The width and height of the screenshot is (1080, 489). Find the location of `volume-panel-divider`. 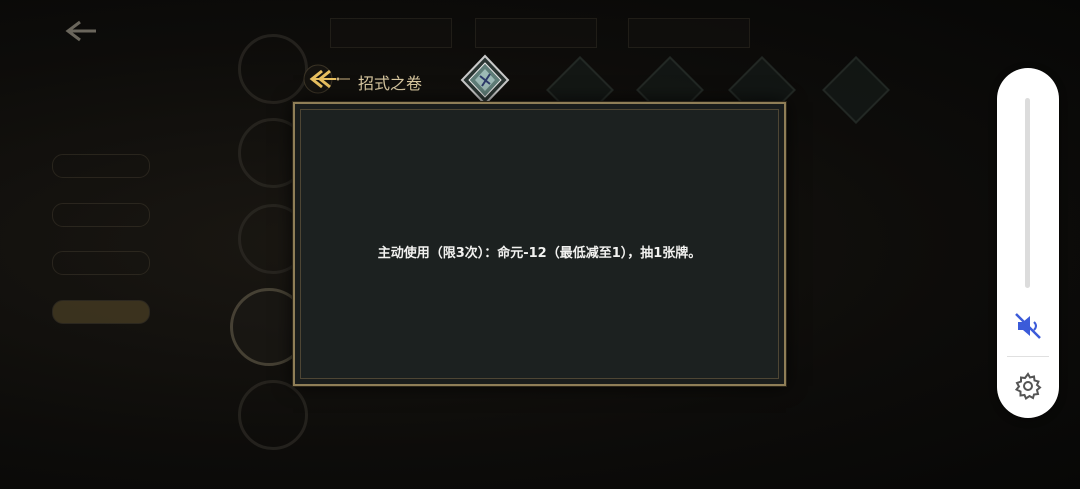

volume-panel-divider is located at coordinates (1028, 356).